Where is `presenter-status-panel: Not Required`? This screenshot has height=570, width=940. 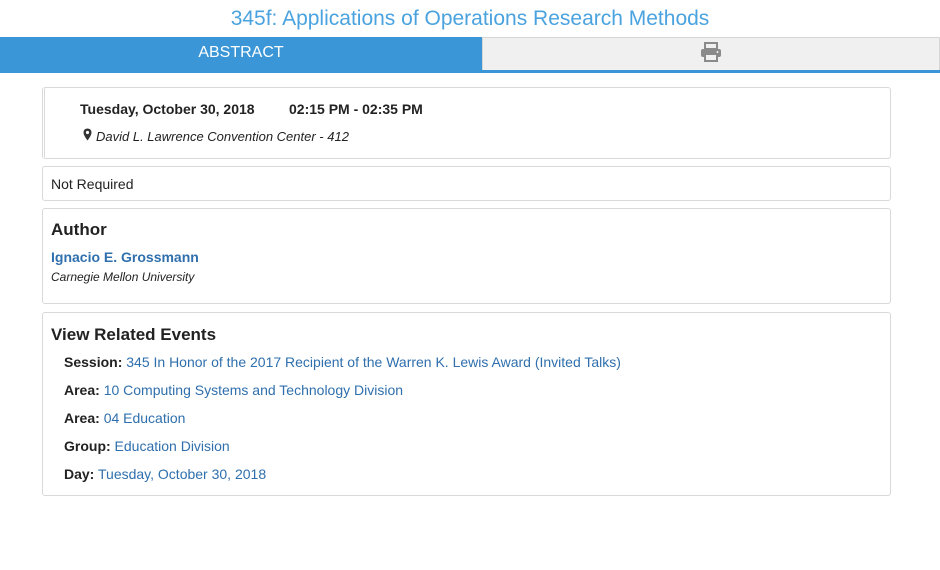 presenter-status-panel: Not Required is located at coordinates (466, 183).